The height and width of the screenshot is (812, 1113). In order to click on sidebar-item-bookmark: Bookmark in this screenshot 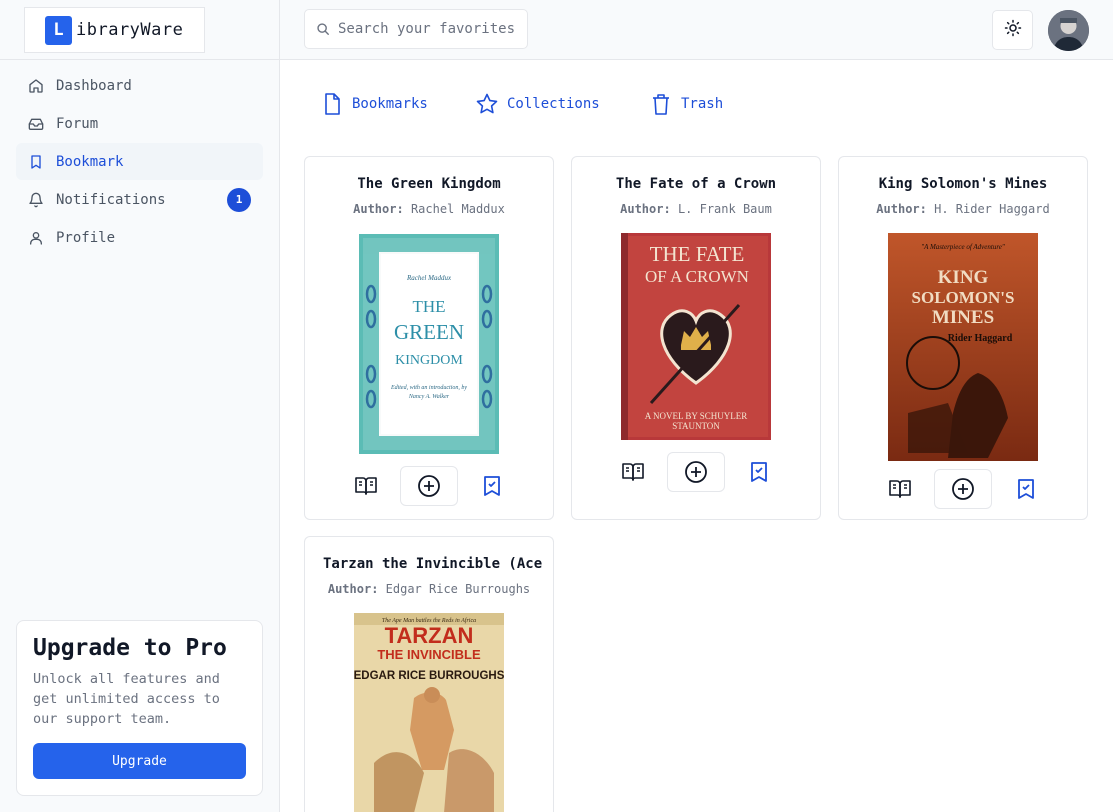, I will do `click(139, 161)`.